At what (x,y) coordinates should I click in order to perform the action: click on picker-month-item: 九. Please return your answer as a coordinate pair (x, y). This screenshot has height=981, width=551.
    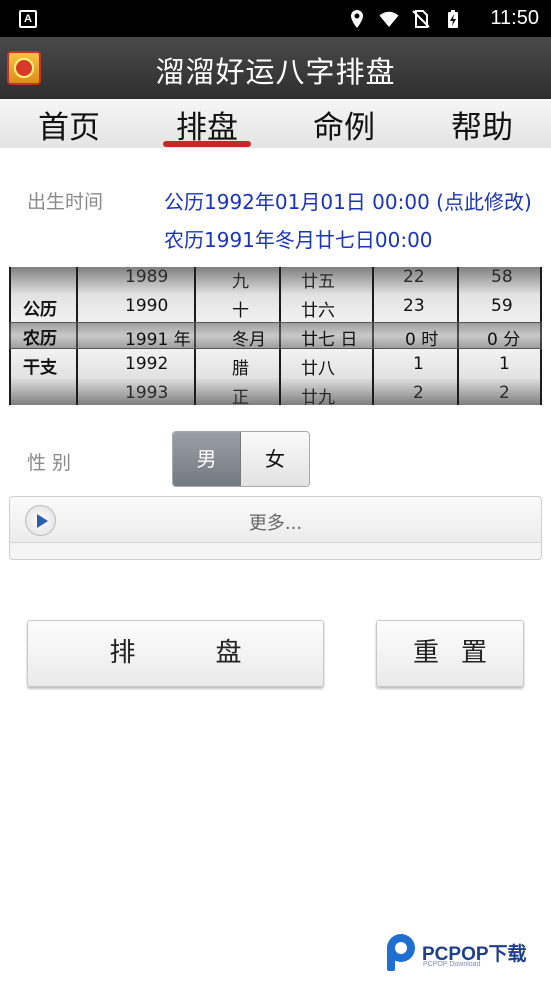
    Looking at the image, I should click on (240, 282).